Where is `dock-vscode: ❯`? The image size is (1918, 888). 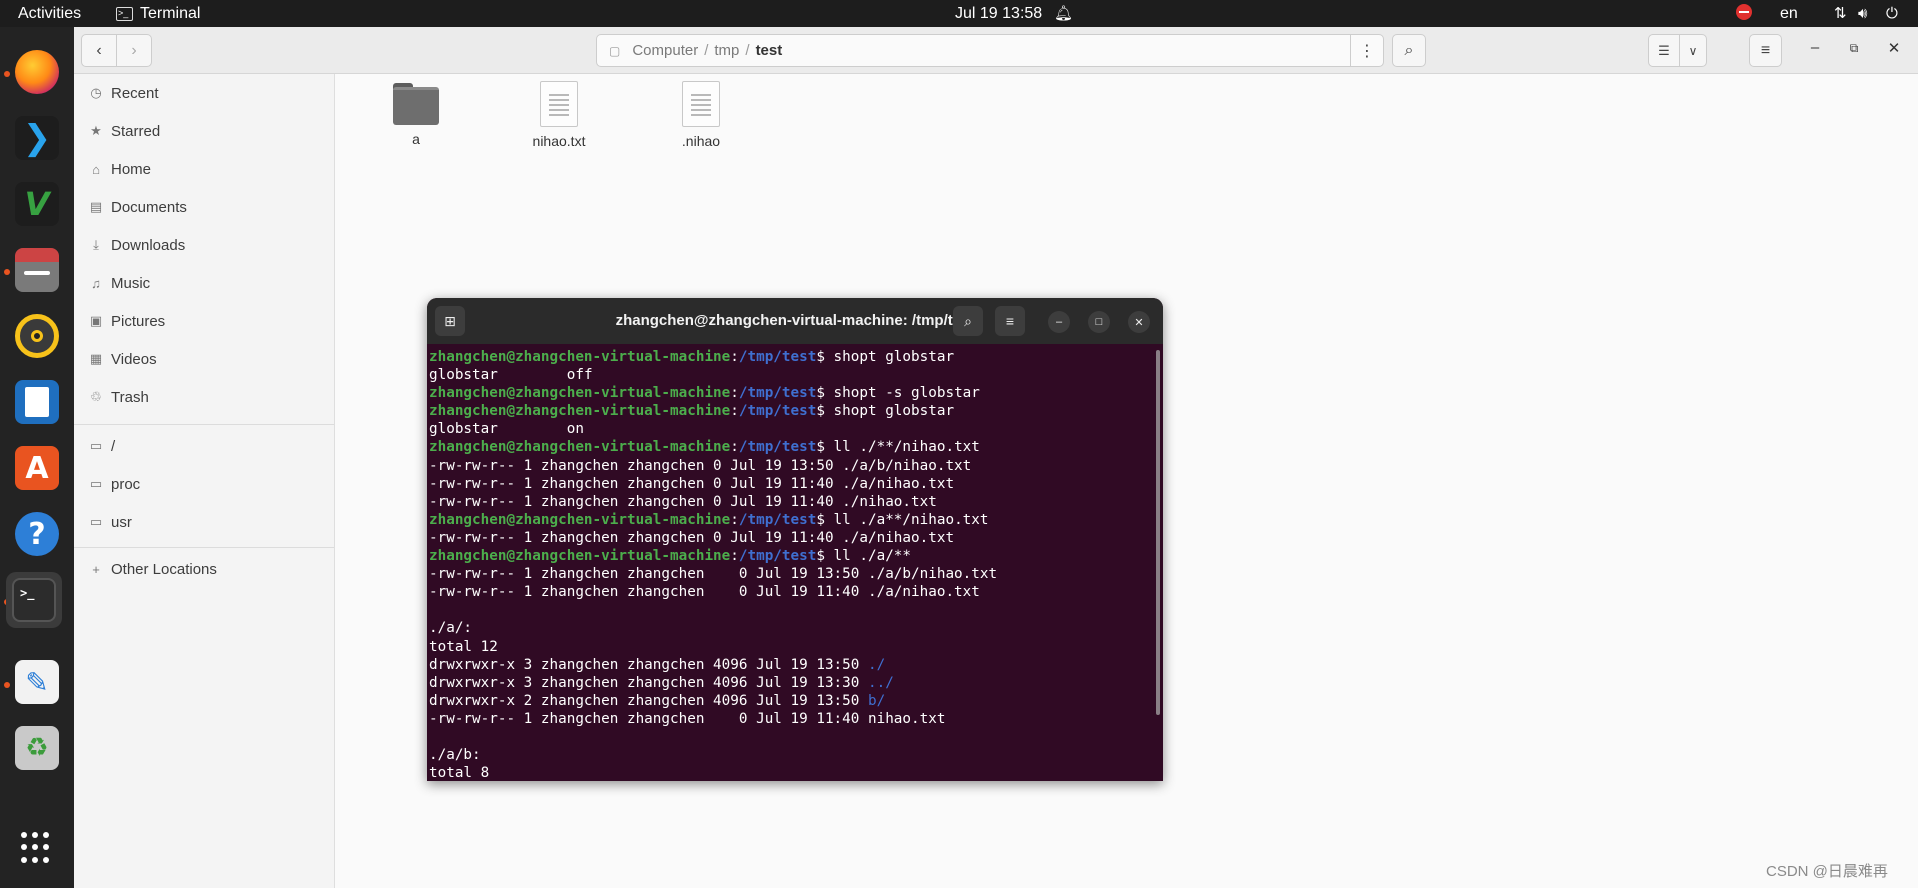 dock-vscode: ❯ is located at coordinates (37, 138).